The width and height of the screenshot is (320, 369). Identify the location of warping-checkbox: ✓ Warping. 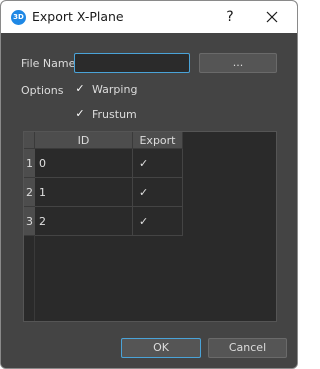
(124, 90).